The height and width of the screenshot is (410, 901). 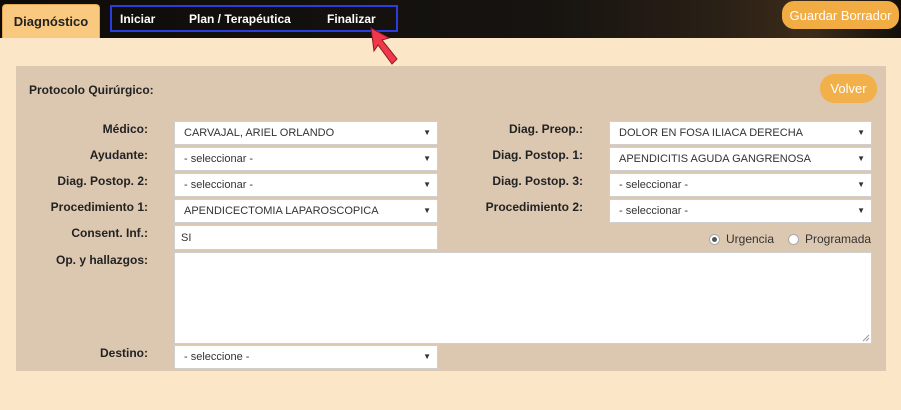 What do you see at coordinates (537, 181) in the screenshot?
I see `diag-postop3-label: Diag. Postop. 3:` at bounding box center [537, 181].